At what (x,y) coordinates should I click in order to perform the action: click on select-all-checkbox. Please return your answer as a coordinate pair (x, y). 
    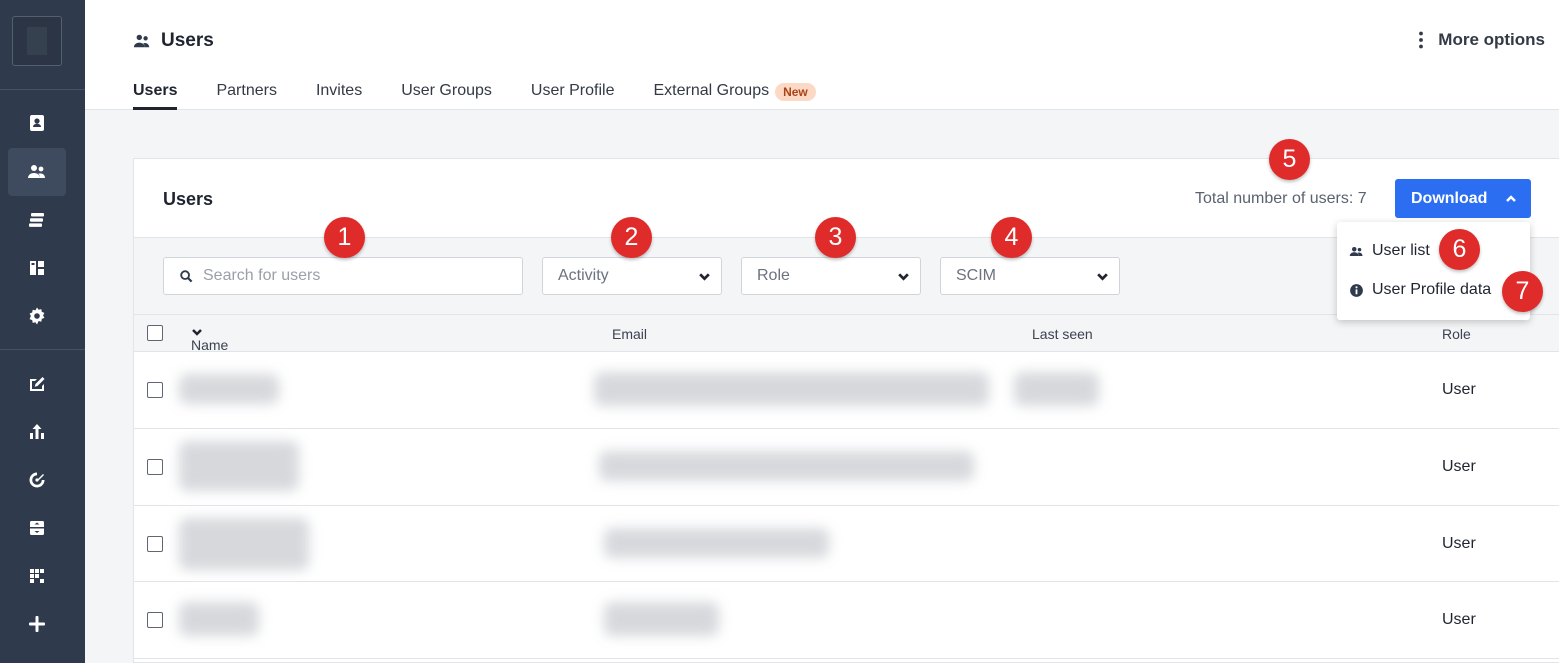
    Looking at the image, I should click on (155, 333).